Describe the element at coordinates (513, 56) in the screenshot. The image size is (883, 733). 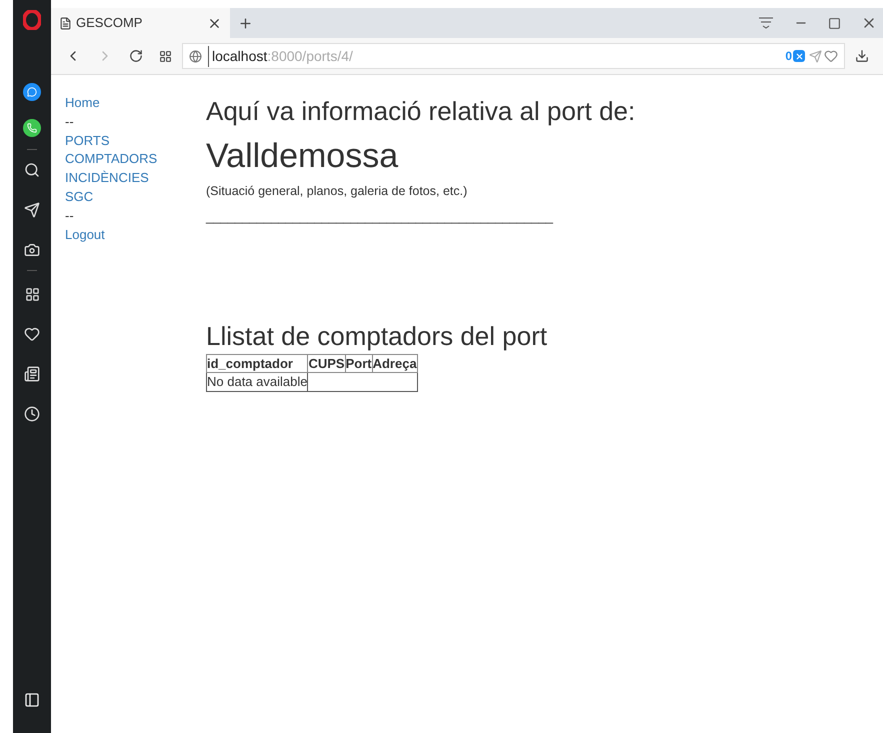
I see `address-bar: localhost:8000/ports/4/ 0` at that location.